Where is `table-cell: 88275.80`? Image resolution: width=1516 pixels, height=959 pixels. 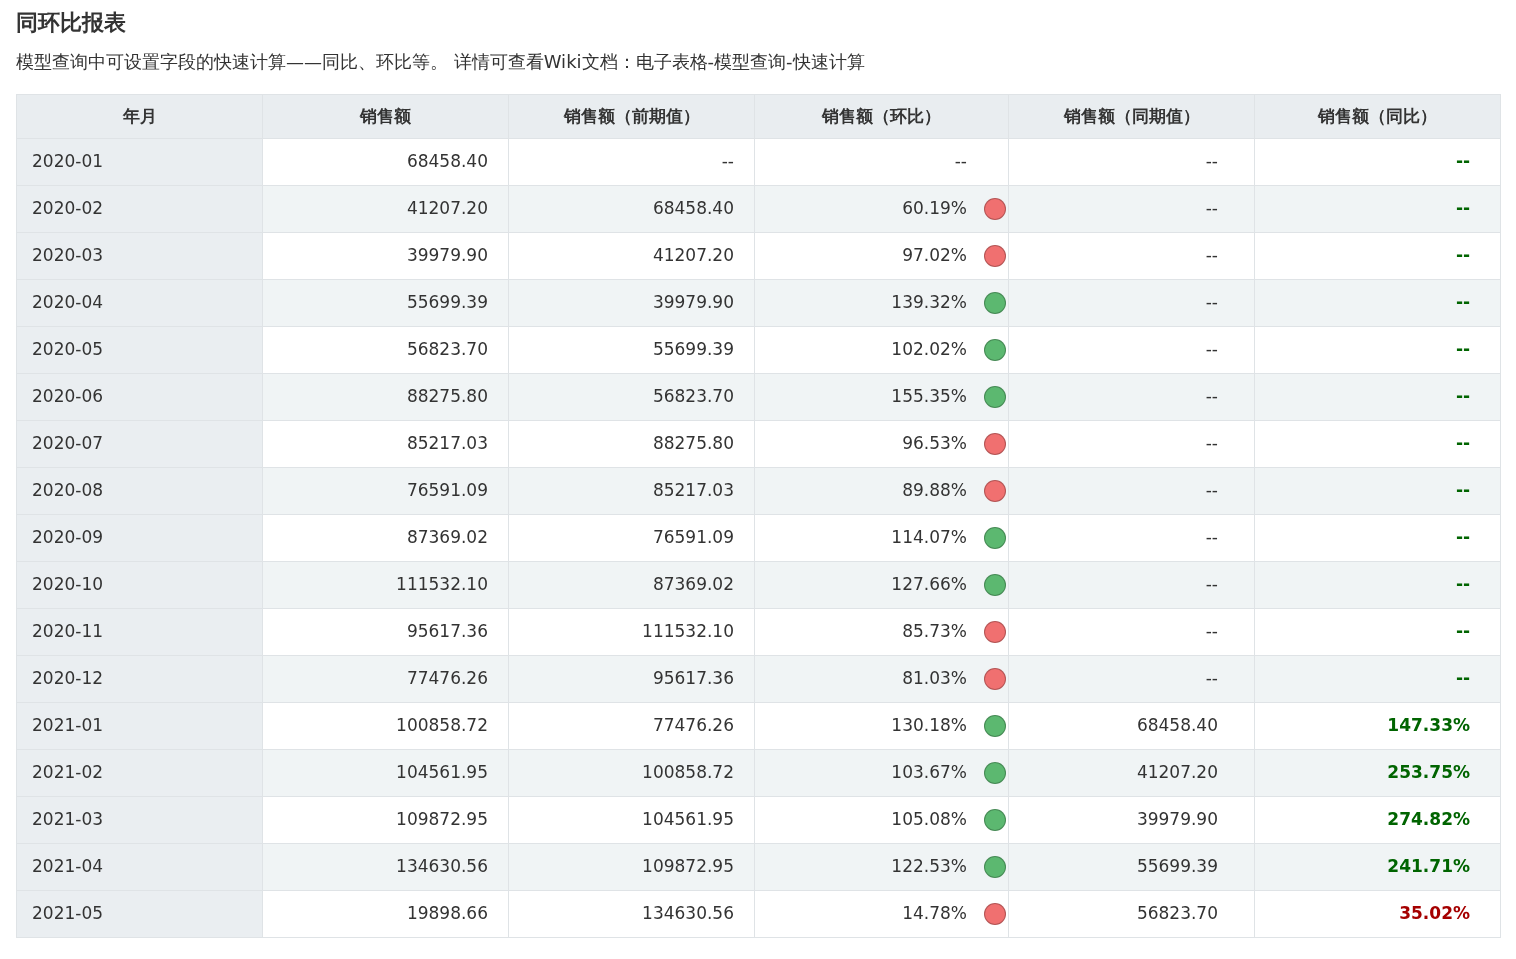 table-cell: 88275.80 is located at coordinates (385, 397).